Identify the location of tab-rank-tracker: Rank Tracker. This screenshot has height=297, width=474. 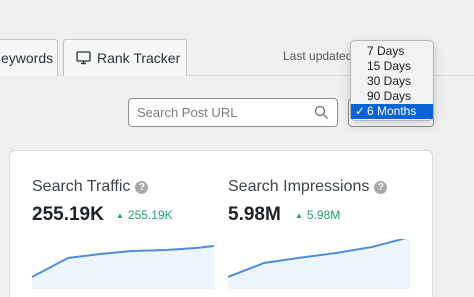
(125, 57).